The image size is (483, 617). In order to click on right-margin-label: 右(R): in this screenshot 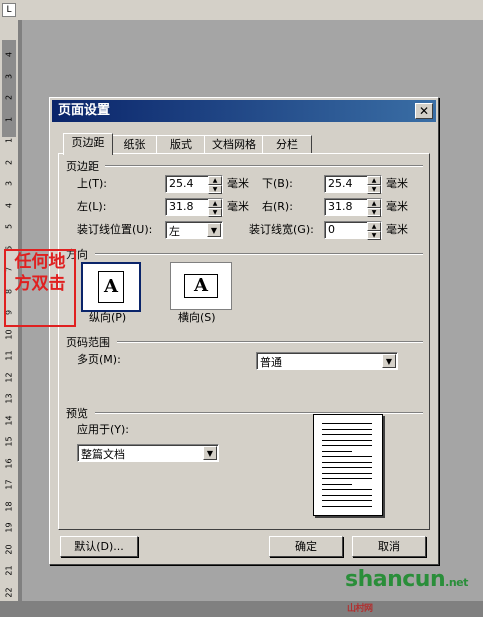, I will do `click(277, 206)`.